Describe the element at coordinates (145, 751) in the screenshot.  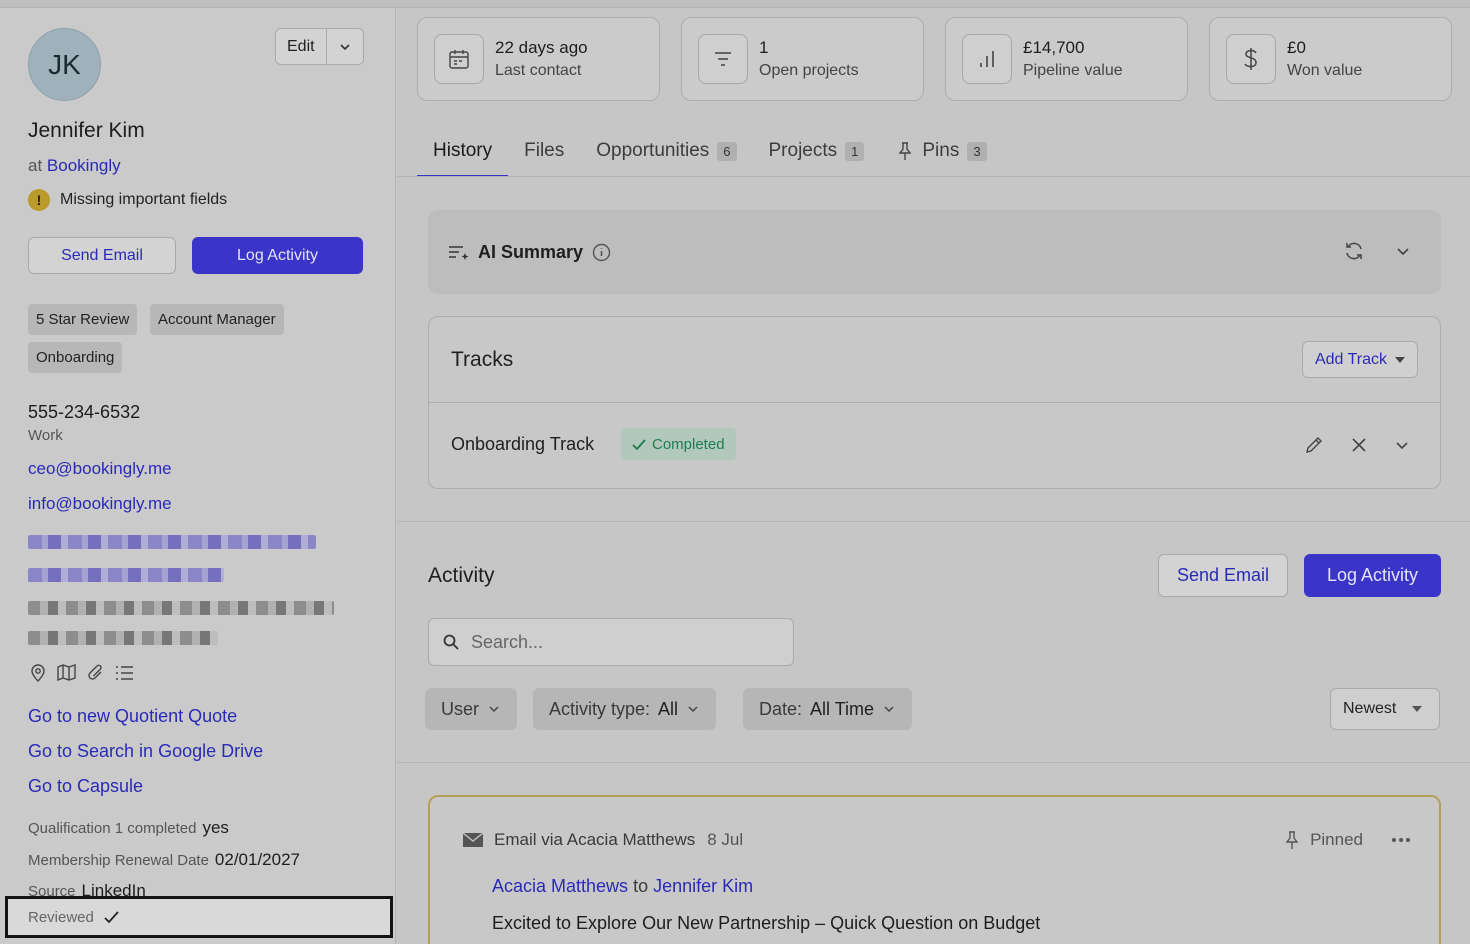
I see `link-google-drive: Go to Search in Google Drive` at that location.